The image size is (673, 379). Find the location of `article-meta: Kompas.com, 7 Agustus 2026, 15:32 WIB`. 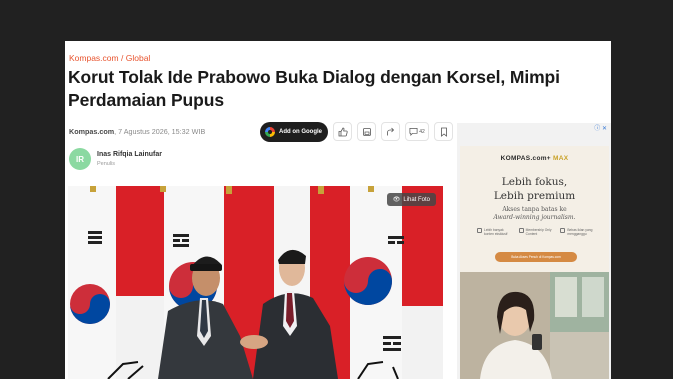

article-meta: Kompas.com, 7 Agustus 2026, 15:32 WIB is located at coordinates (137, 131).